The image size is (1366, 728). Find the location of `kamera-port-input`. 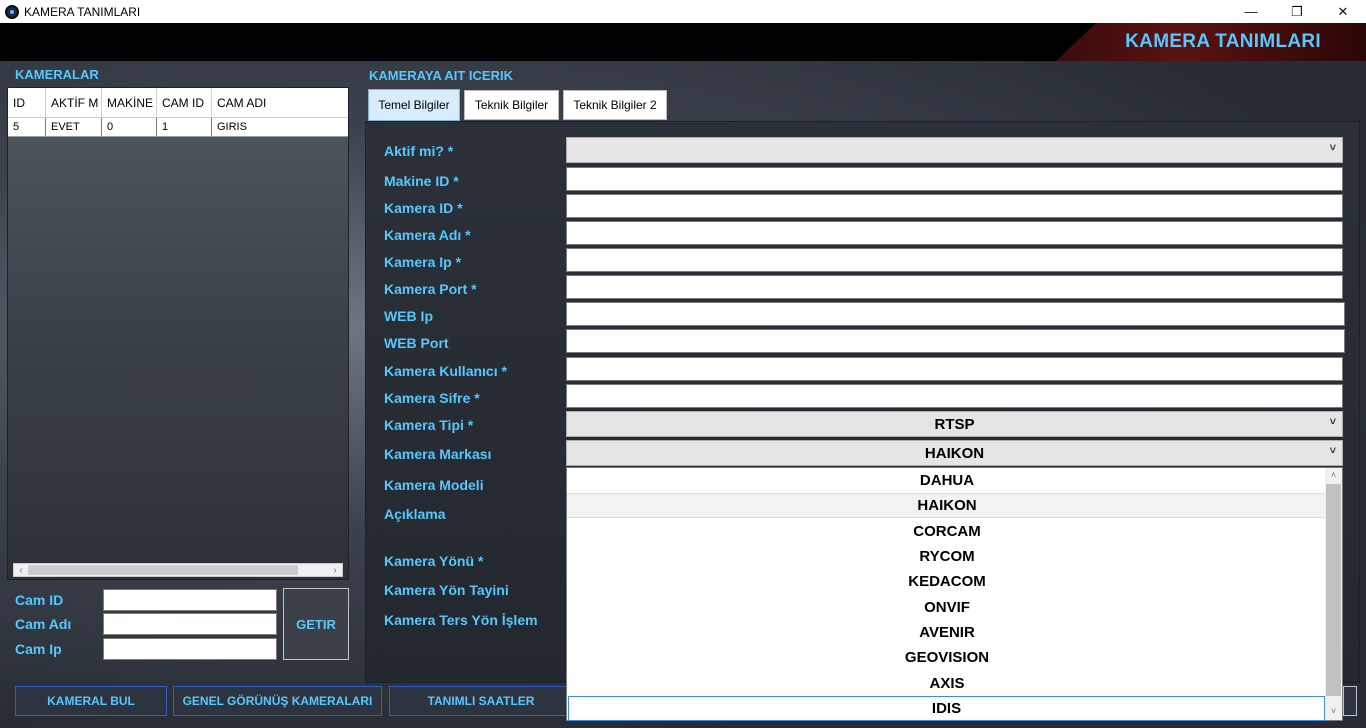

kamera-port-input is located at coordinates (954, 287).